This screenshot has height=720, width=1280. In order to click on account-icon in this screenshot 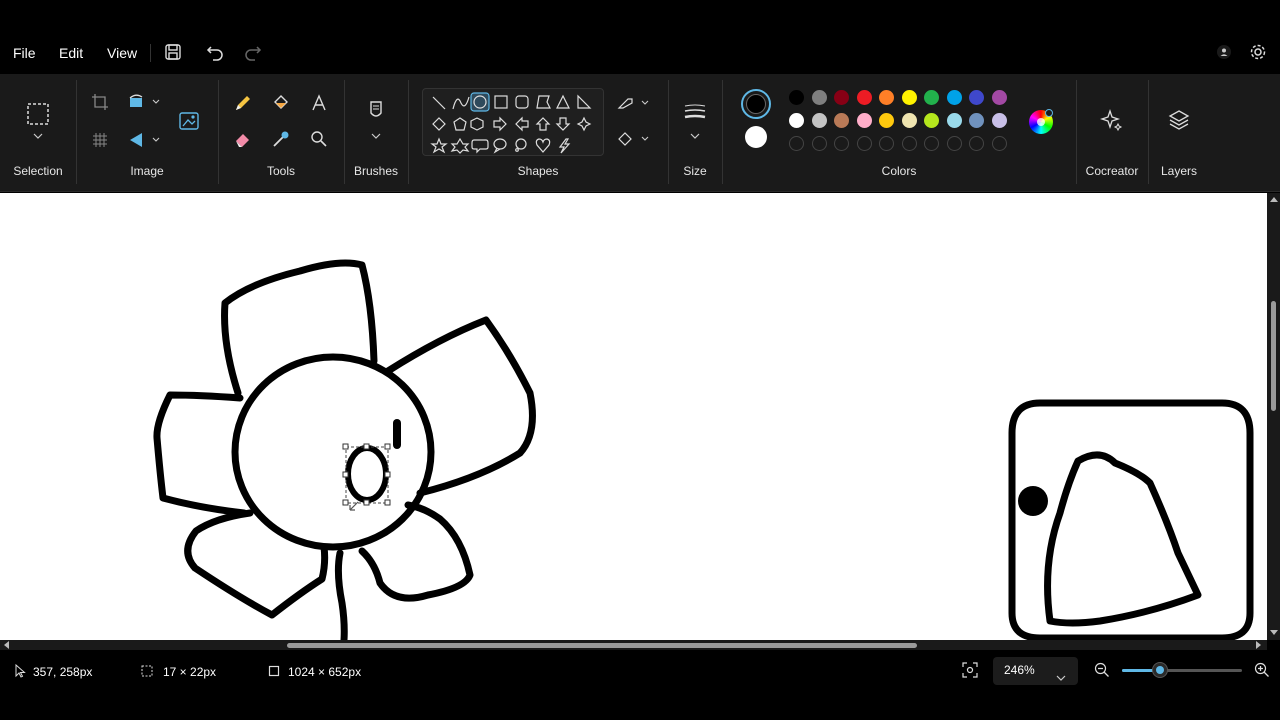, I will do `click(1224, 52)`.